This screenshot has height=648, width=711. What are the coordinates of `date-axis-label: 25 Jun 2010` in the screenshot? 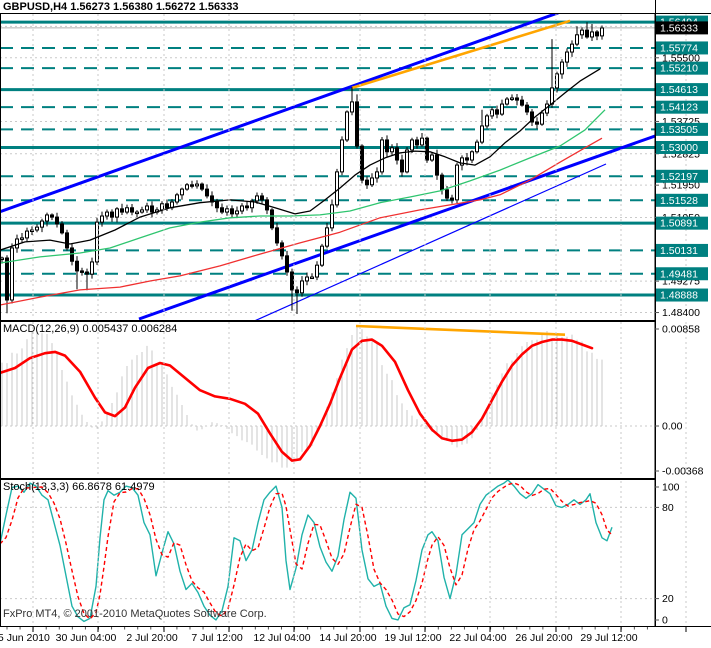 It's located at (25, 638).